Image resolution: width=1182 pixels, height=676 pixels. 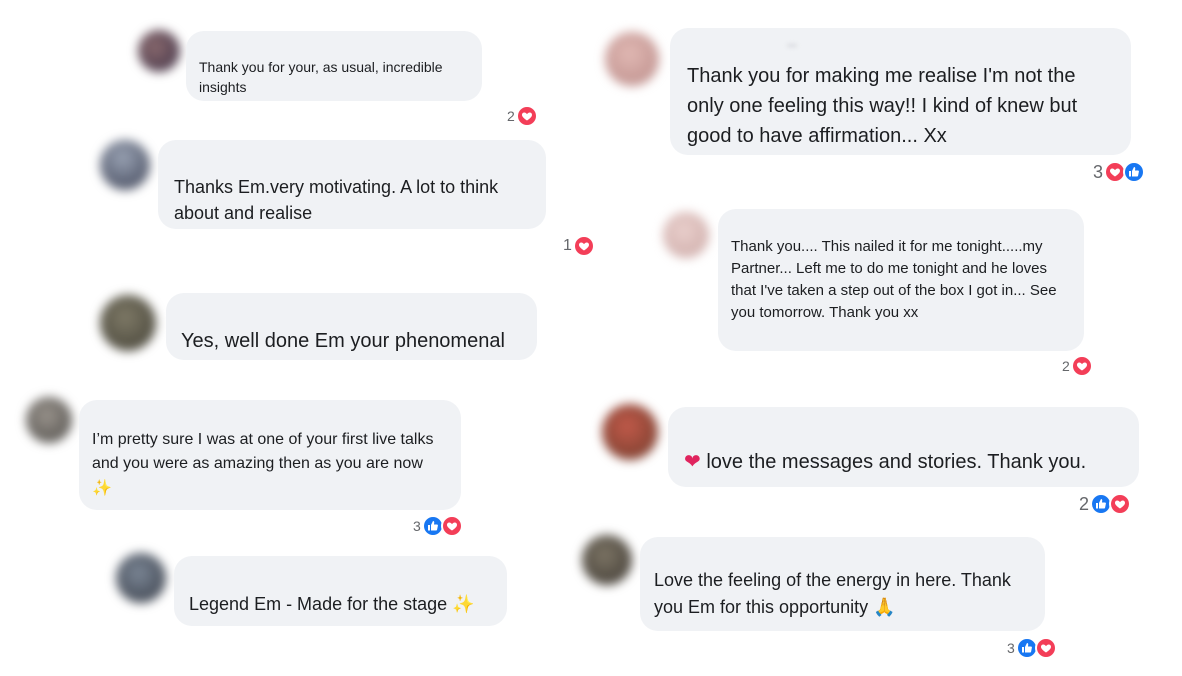 What do you see at coordinates (340, 591) in the screenshot?
I see `comment-bubble: Legend Em - Made for the stage ✨` at bounding box center [340, 591].